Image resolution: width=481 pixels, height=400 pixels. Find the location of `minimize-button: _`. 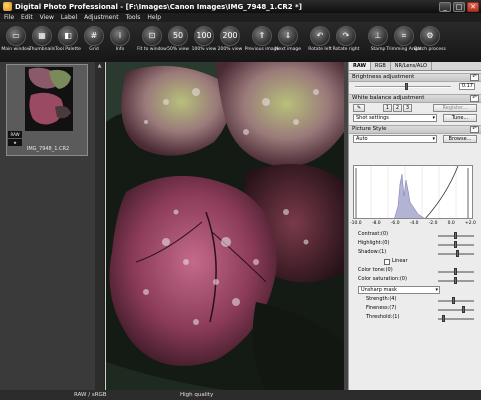

minimize-button: _ is located at coordinates (445, 6).